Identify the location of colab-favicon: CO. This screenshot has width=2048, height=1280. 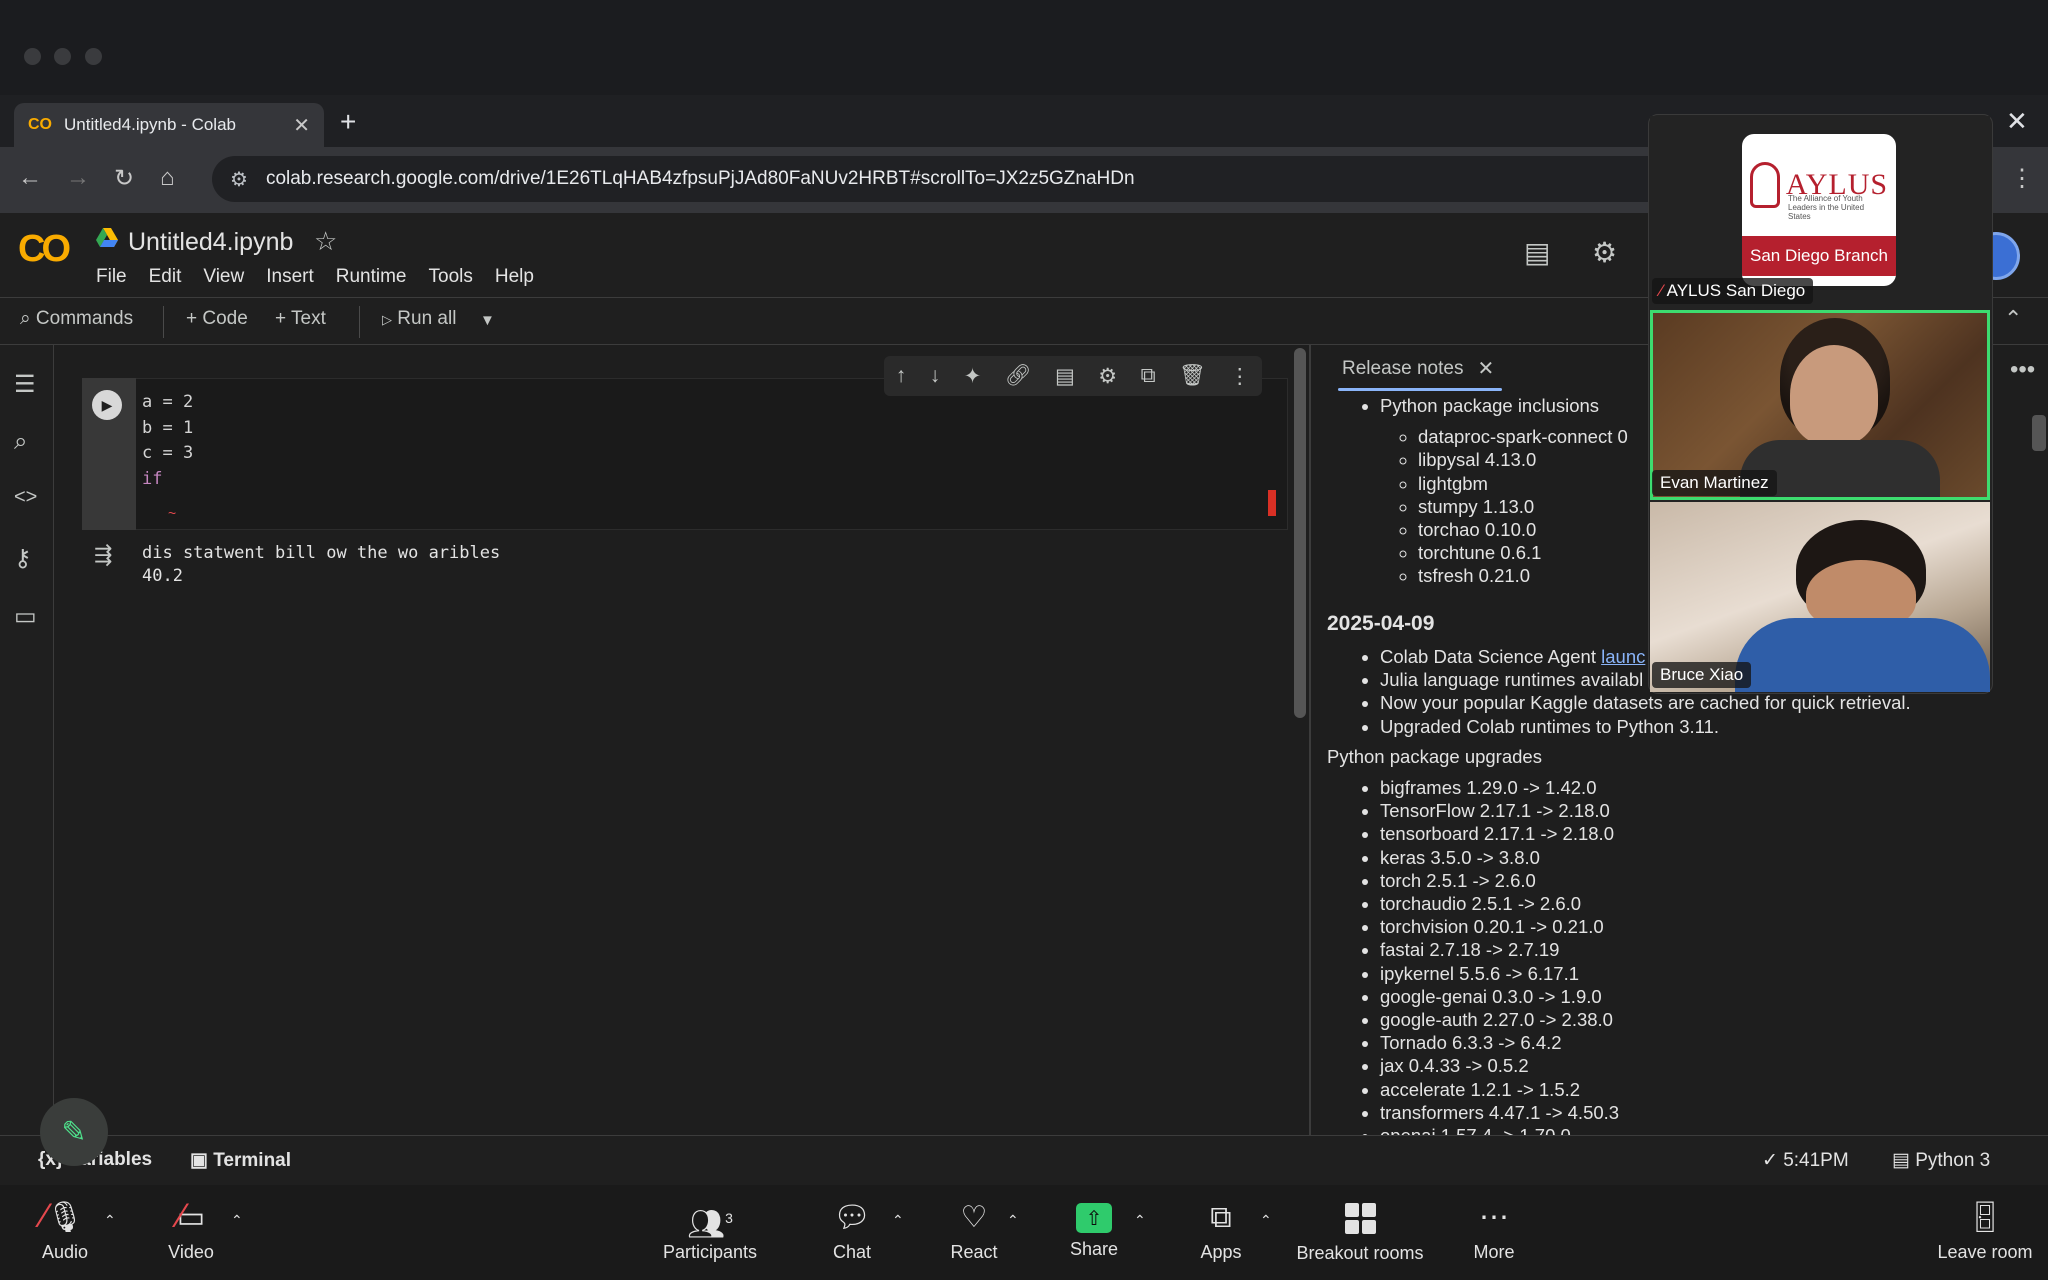
(40, 124).